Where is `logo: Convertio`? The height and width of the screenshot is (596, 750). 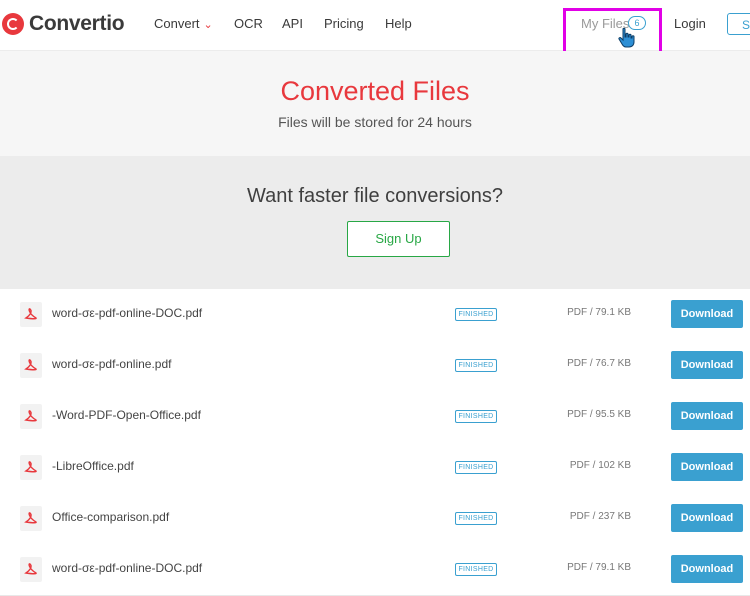 logo: Convertio is located at coordinates (62, 24).